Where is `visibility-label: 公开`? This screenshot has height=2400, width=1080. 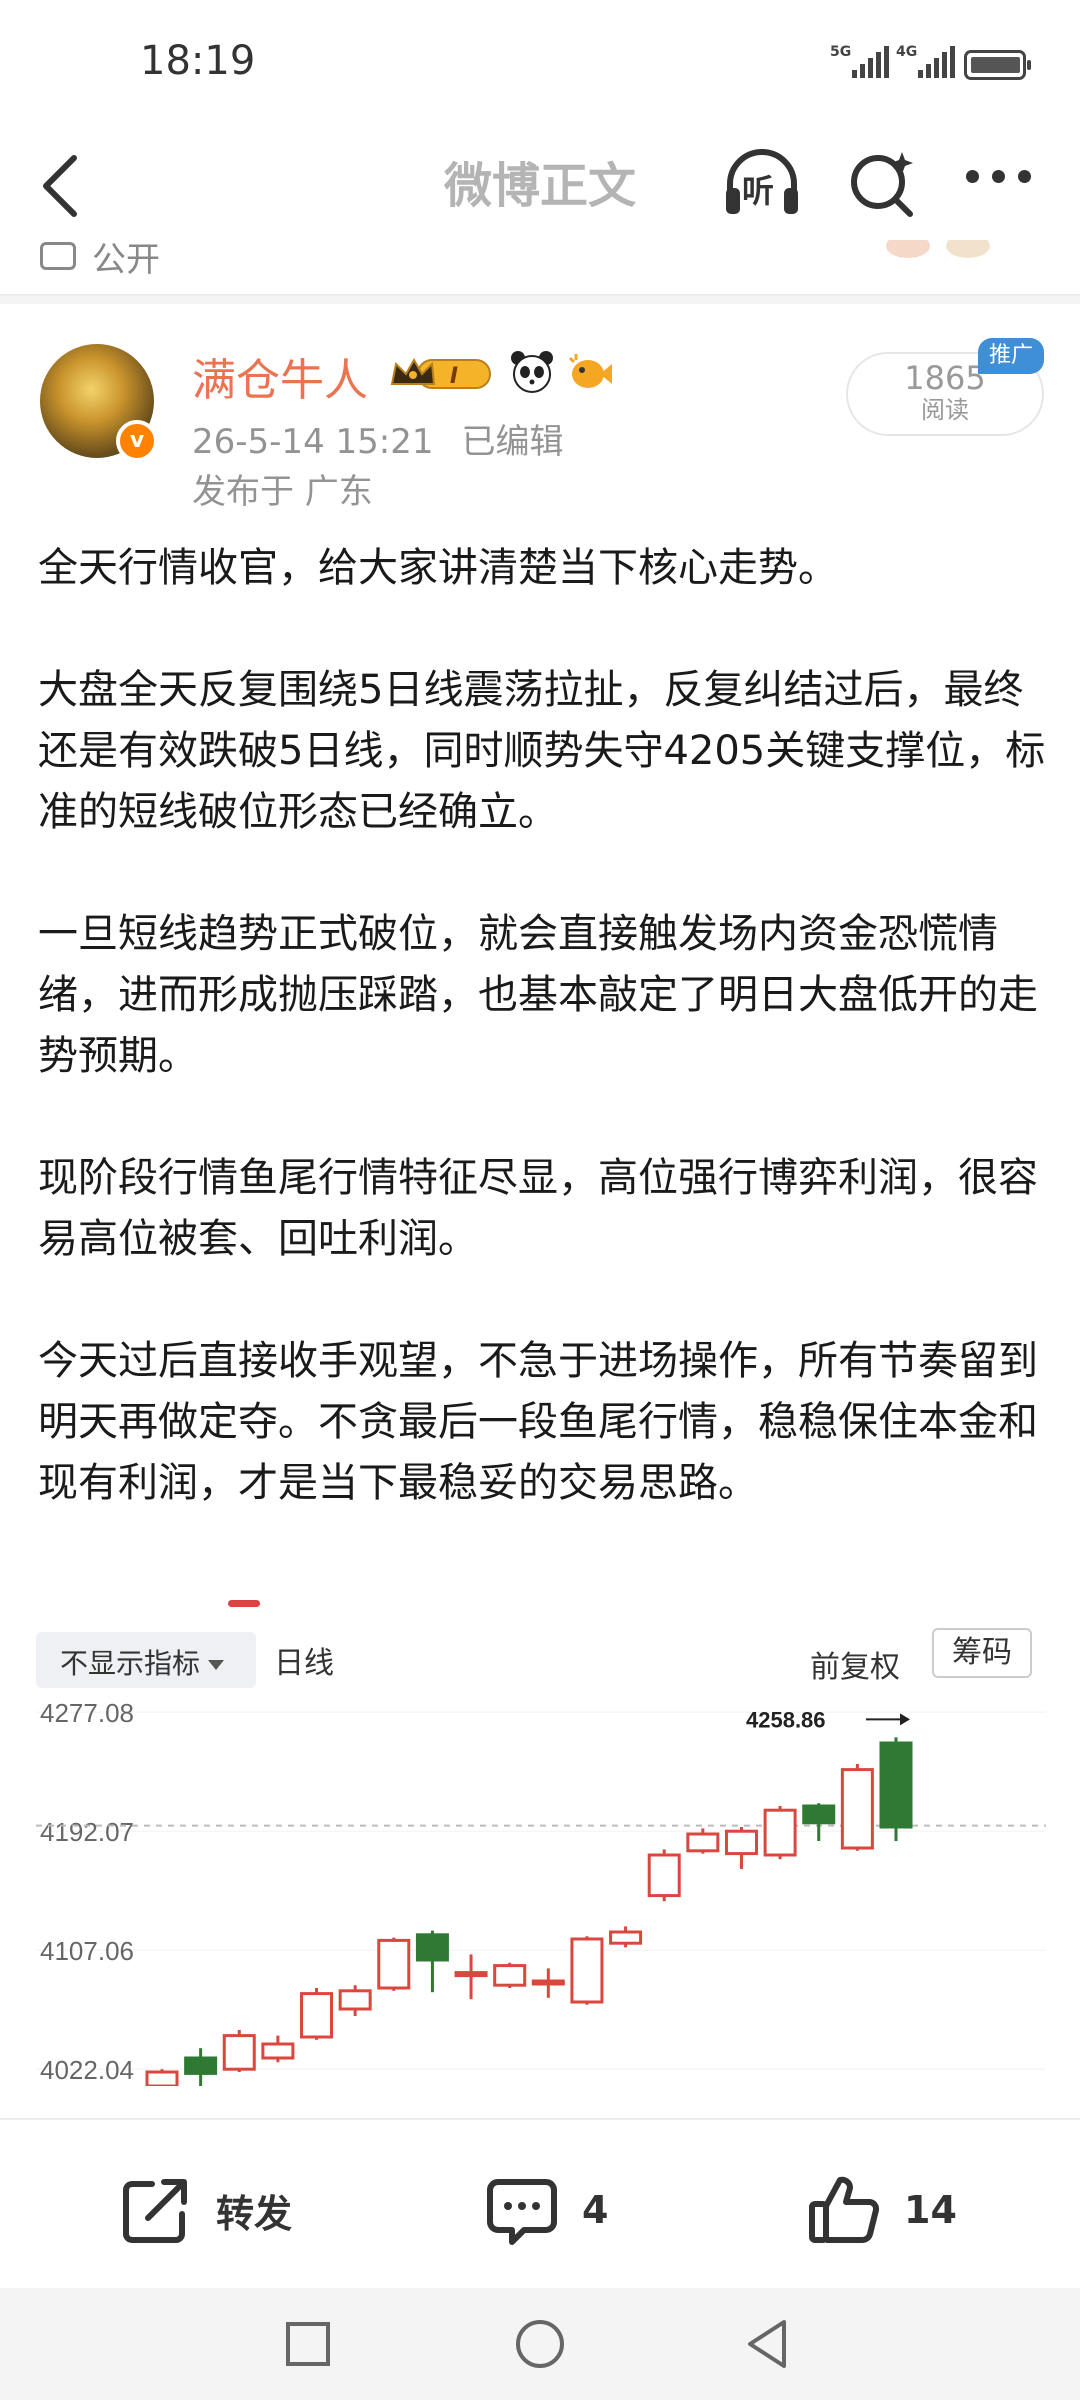
visibility-label: 公开 is located at coordinates (126, 260).